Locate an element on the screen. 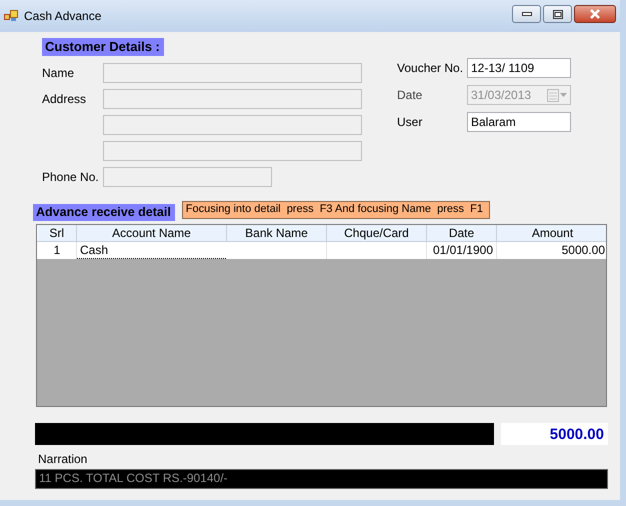 The height and width of the screenshot is (506, 626). table-cell: 1 is located at coordinates (57, 250).